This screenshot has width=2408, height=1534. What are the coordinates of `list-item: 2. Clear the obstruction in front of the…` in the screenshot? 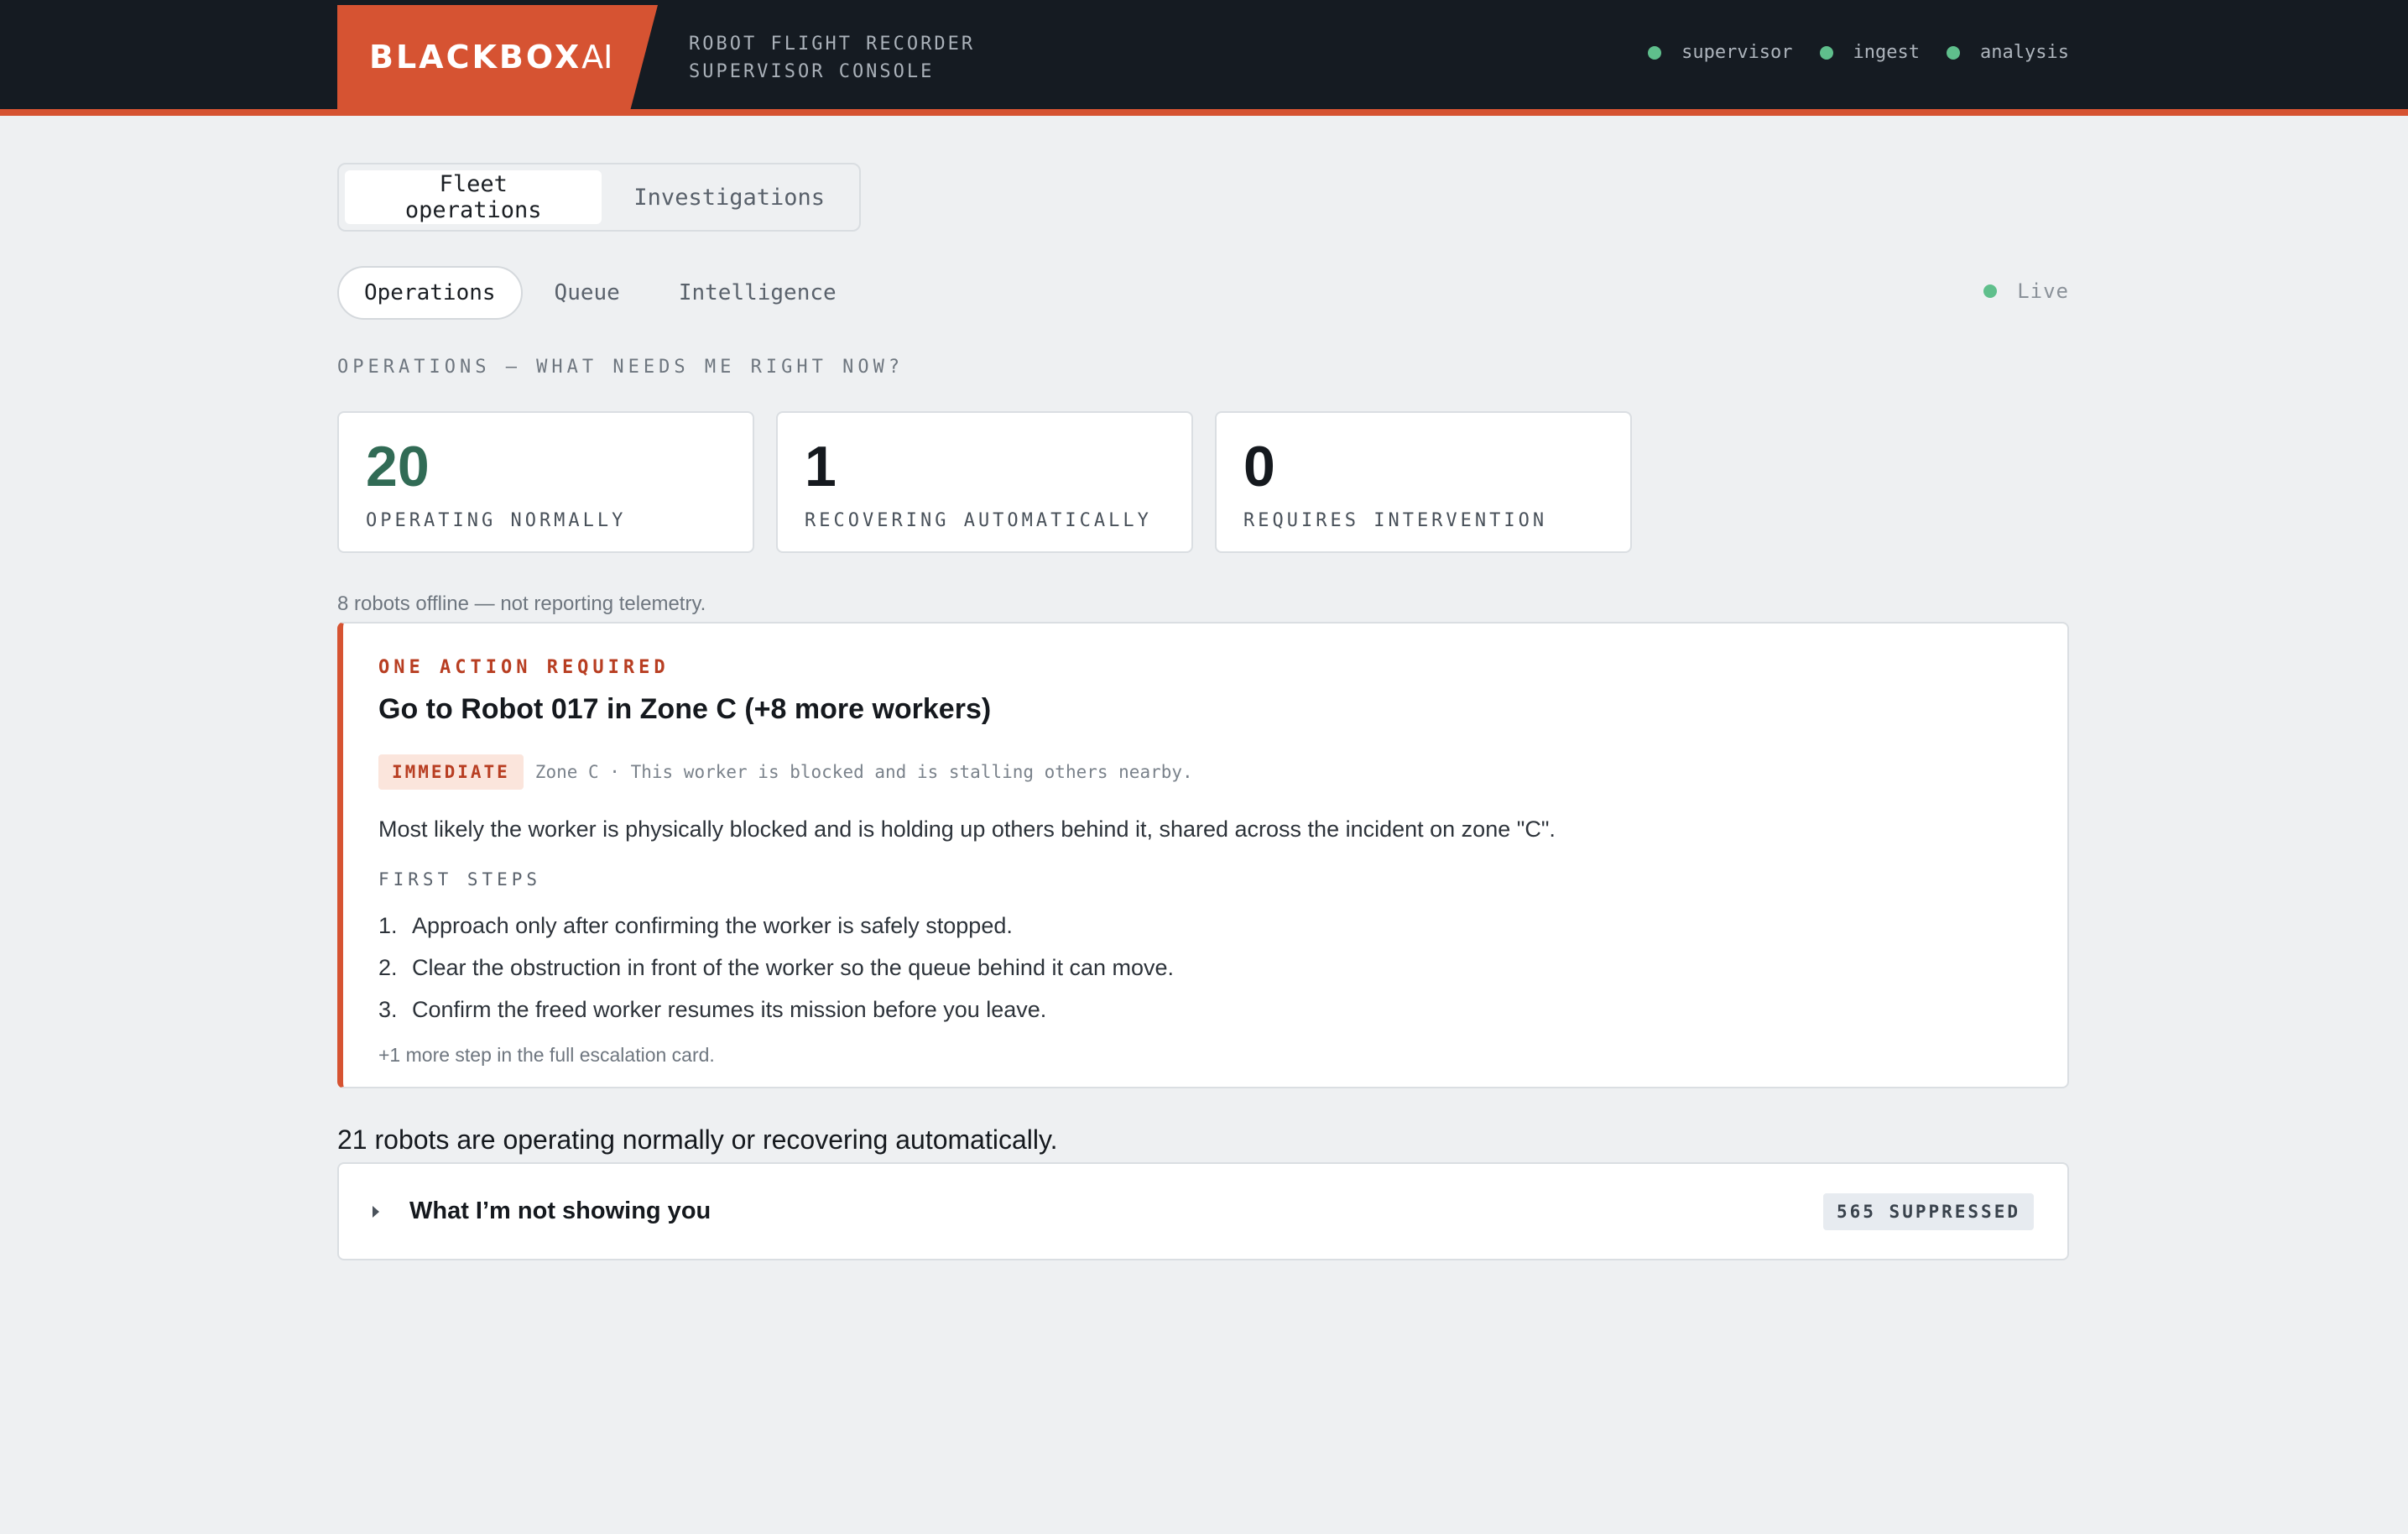 It's located at (1206, 968).